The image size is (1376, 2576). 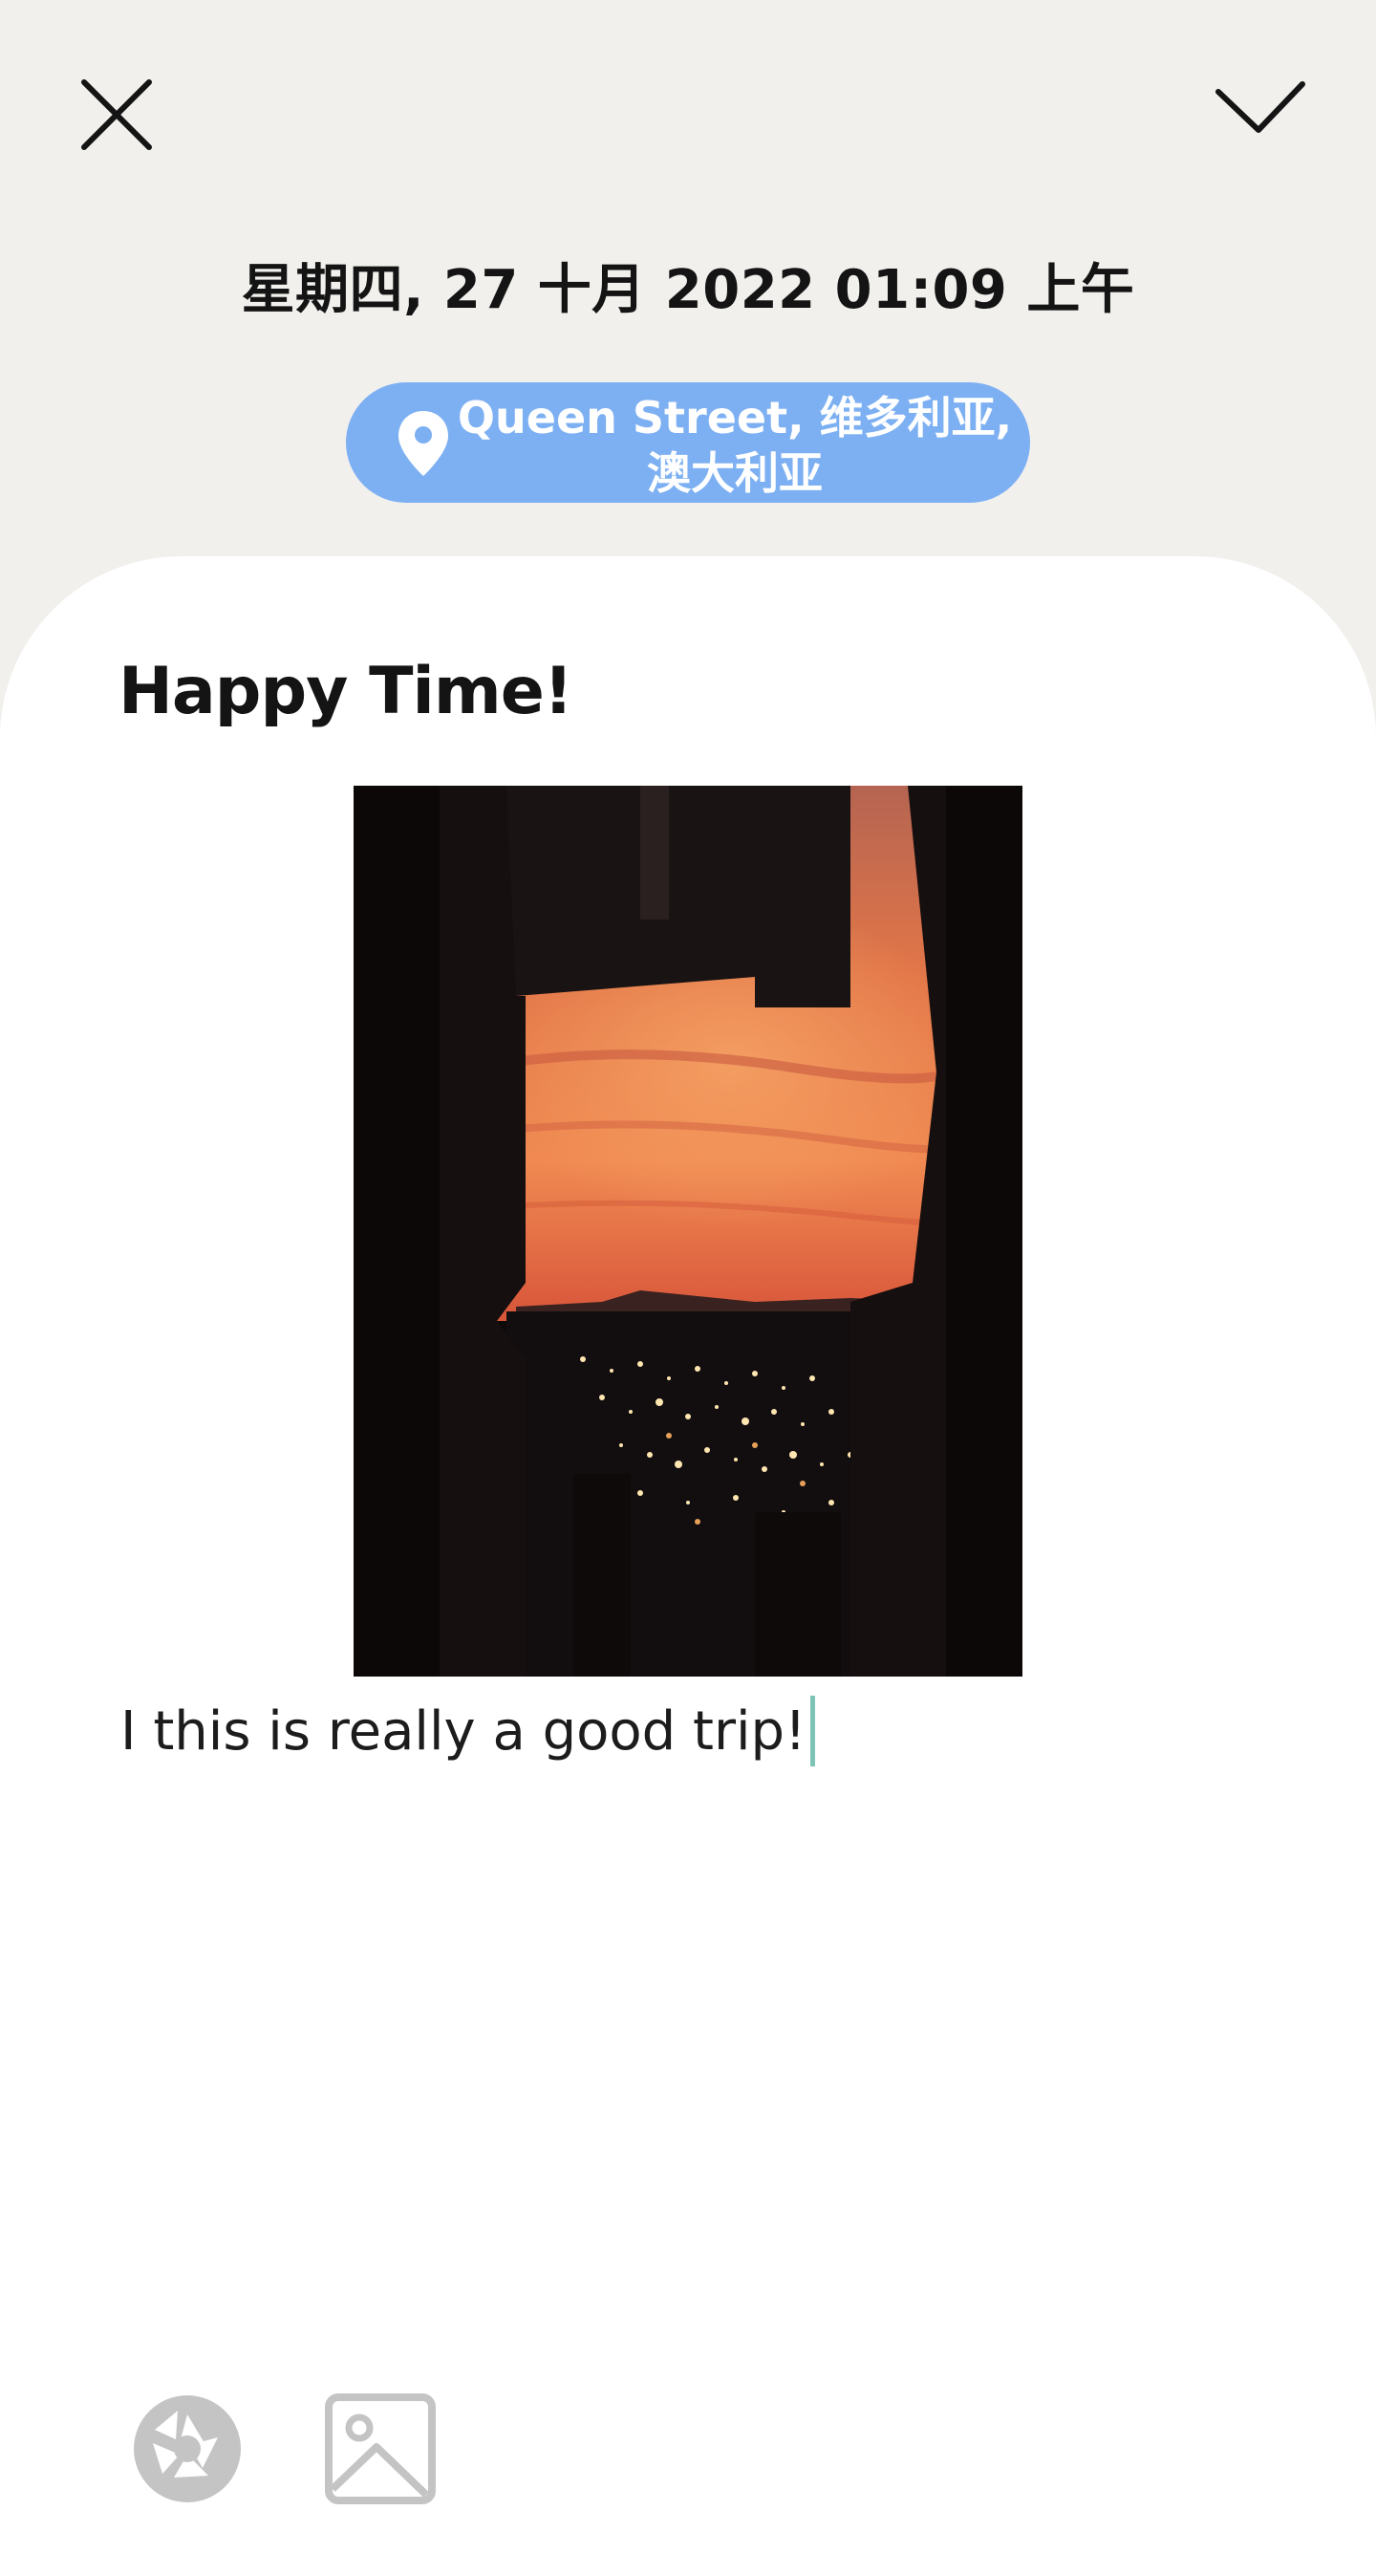 I want to click on check-icon, so click(x=1260, y=107).